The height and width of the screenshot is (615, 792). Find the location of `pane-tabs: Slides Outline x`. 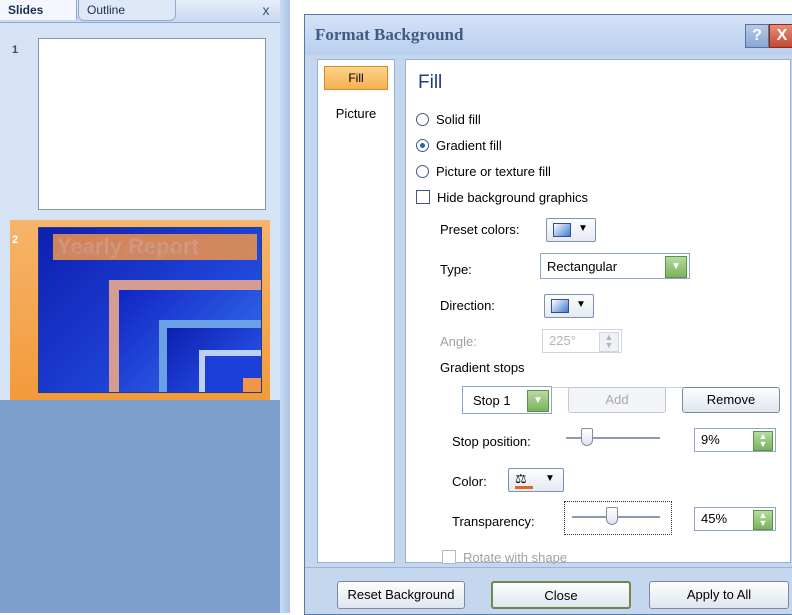

pane-tabs: Slides Outline x is located at coordinates (140, 11).